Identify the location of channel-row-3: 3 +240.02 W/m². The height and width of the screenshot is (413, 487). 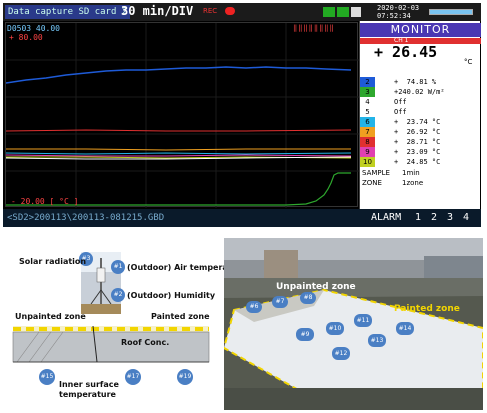
(420, 92).